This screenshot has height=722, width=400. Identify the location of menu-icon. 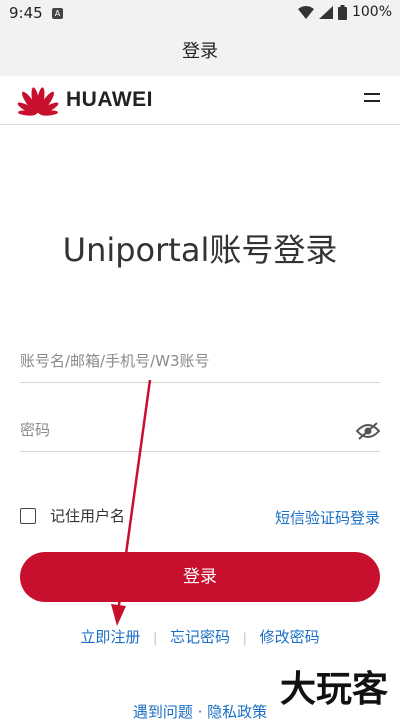
(372, 99).